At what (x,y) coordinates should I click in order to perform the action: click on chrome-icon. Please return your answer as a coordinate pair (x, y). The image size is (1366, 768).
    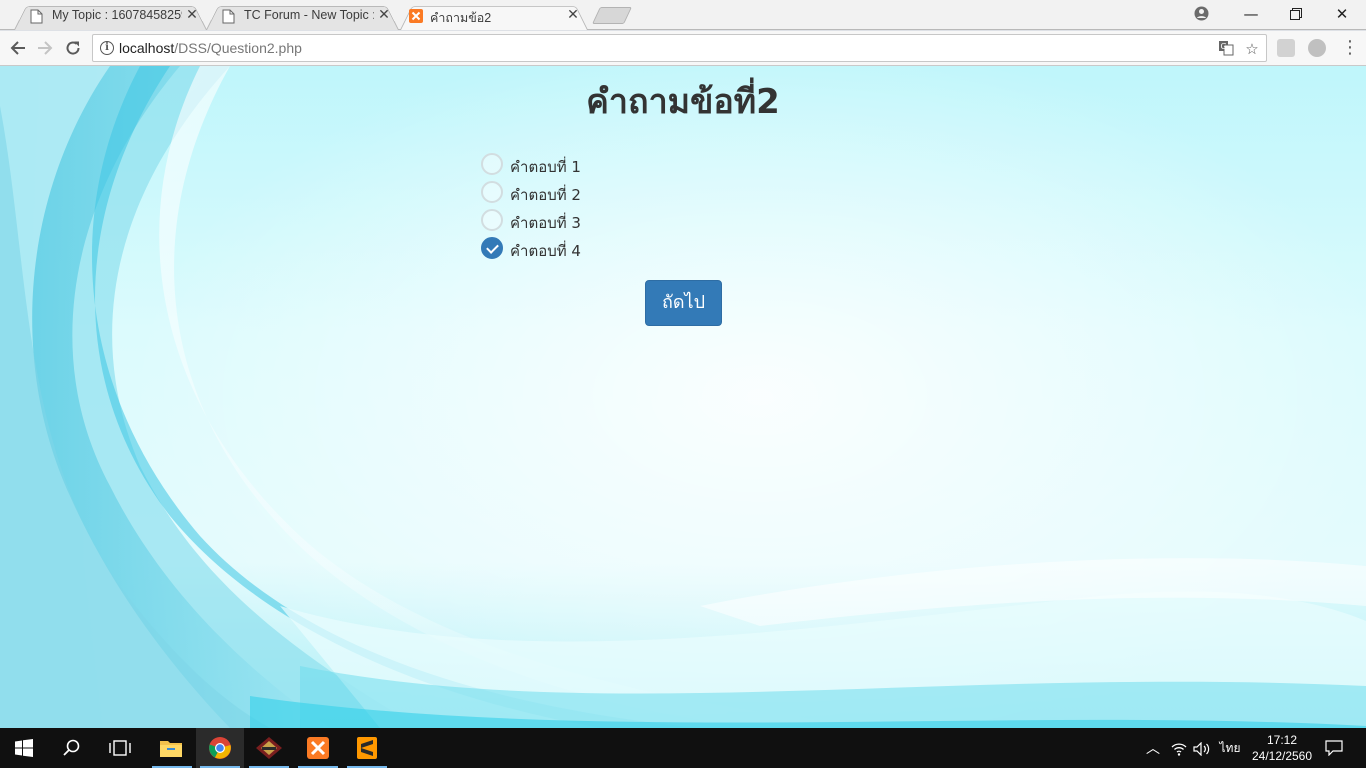
    Looking at the image, I should click on (220, 748).